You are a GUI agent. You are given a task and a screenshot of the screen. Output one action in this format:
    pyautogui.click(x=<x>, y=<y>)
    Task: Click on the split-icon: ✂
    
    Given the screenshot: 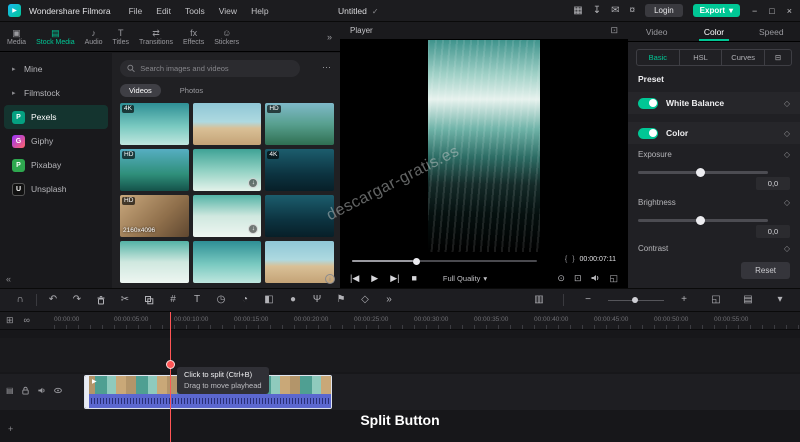 What is the action you would take?
    pyautogui.click(x=125, y=300)
    